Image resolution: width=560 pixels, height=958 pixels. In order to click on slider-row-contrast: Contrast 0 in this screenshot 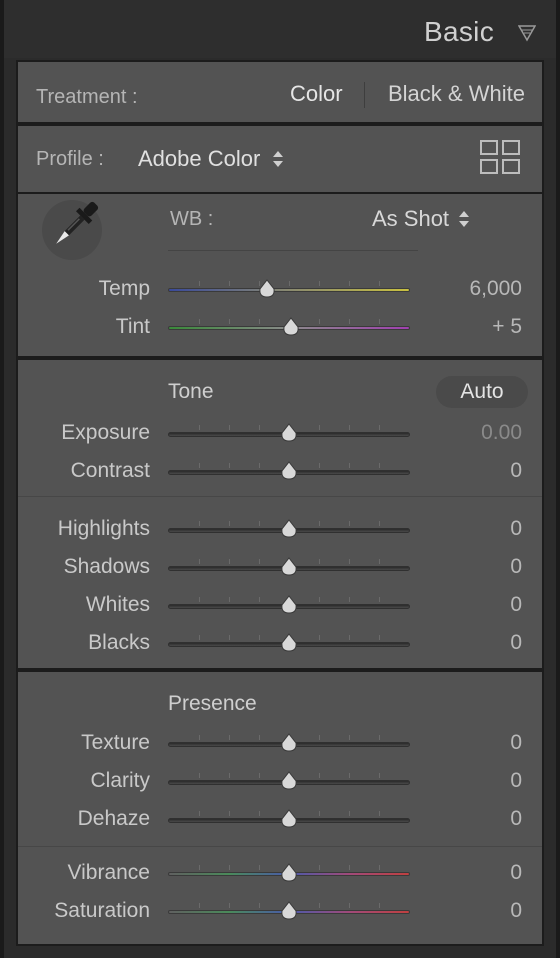, I will do `click(280, 471)`.